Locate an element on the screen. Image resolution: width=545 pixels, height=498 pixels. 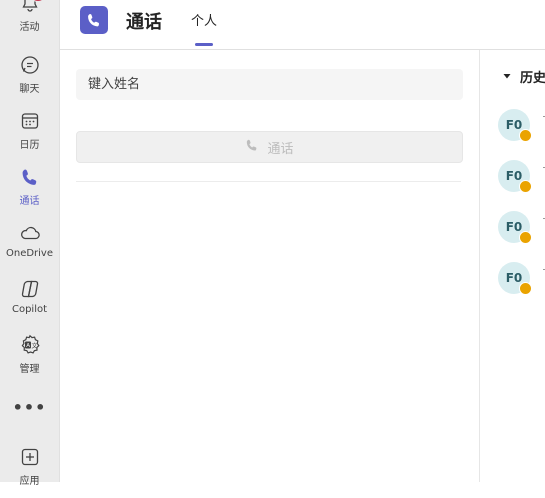
rail-label-activity: 活动 is located at coordinates (29, 27).